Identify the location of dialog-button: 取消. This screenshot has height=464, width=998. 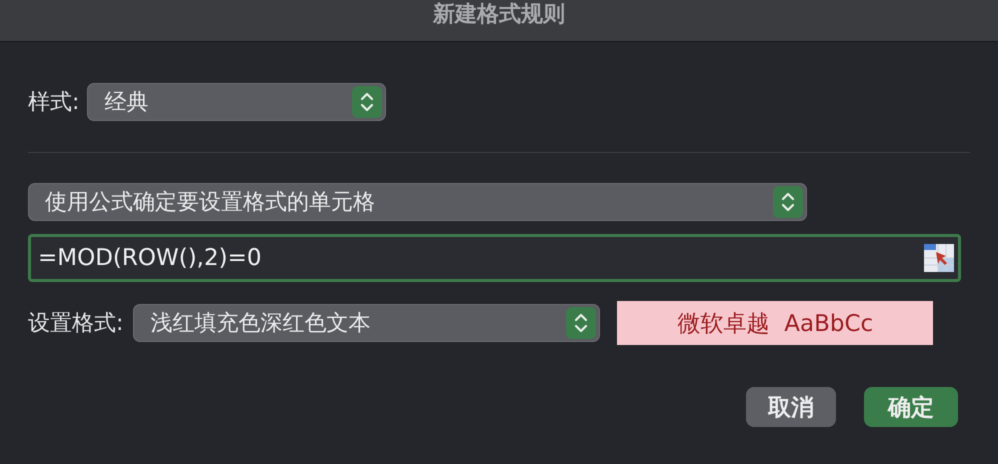
(791, 407).